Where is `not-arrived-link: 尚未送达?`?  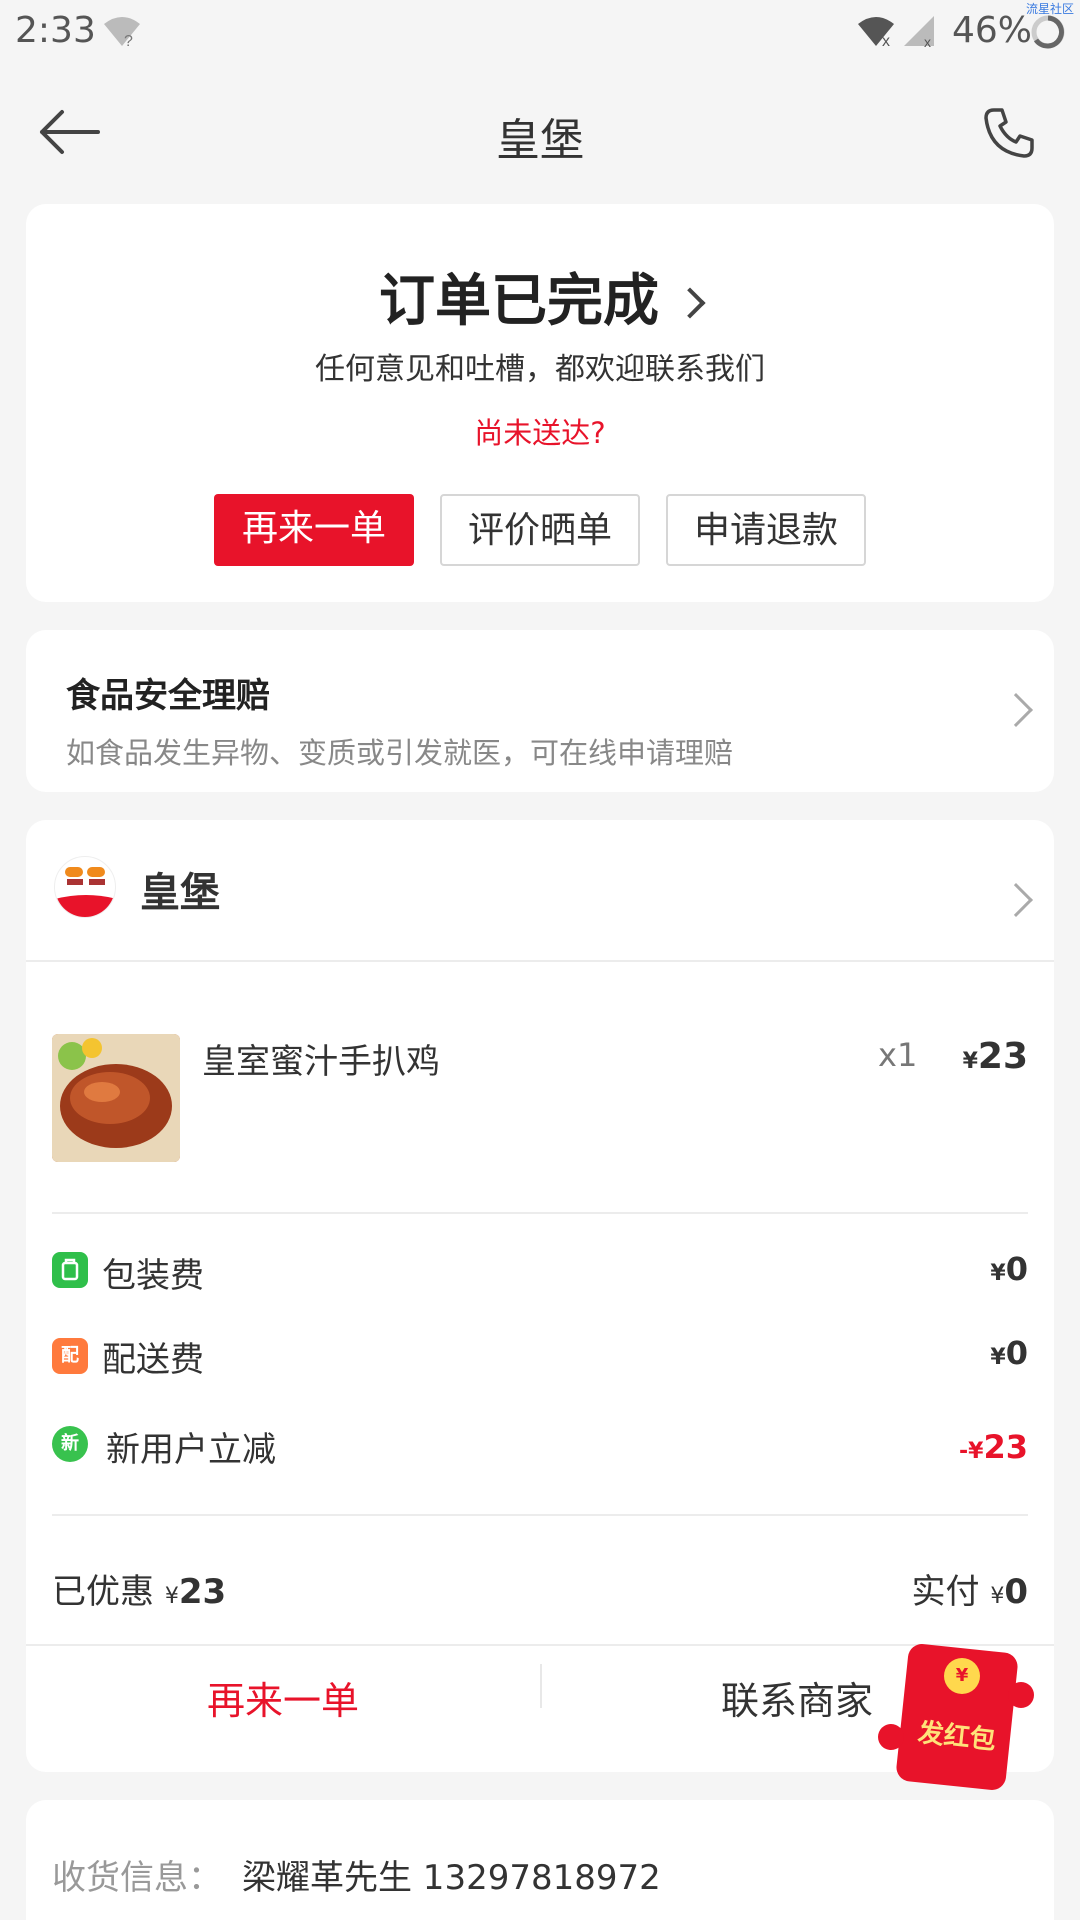
not-arrived-link: 尚未送达? is located at coordinates (540, 431).